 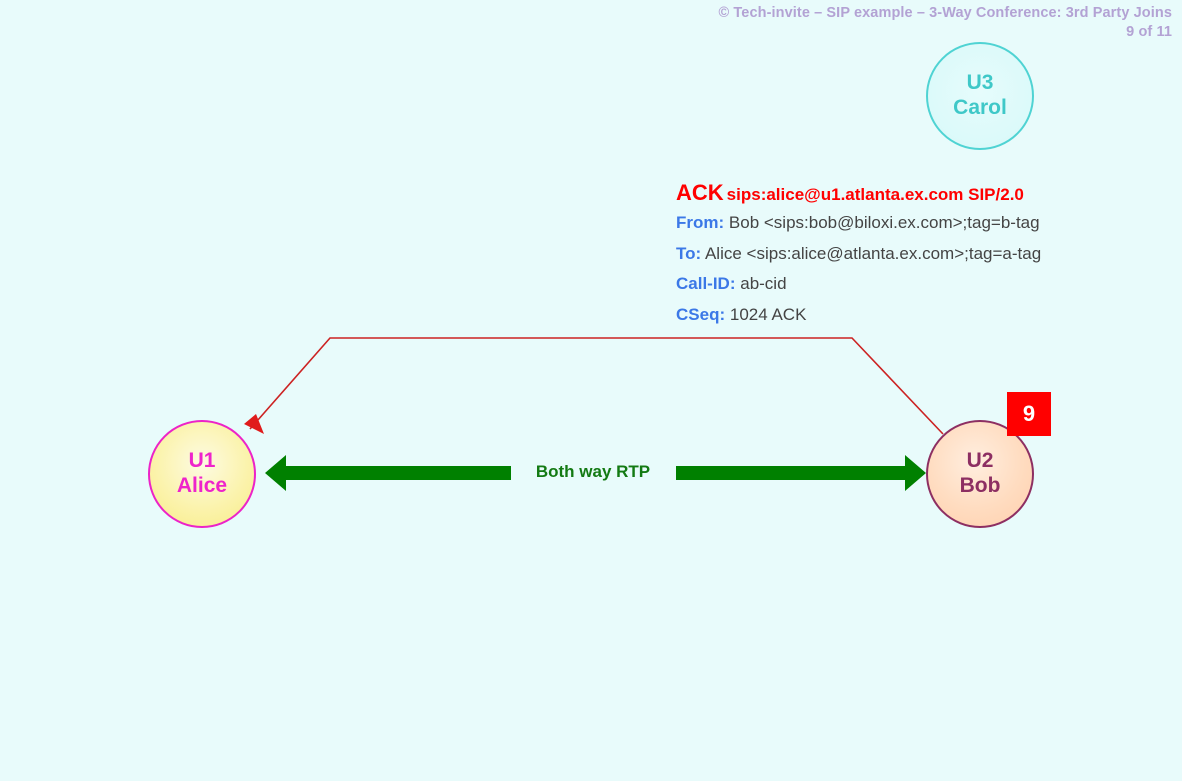 I want to click on rtp-label: Both way RTP, so click(x=593, y=471).